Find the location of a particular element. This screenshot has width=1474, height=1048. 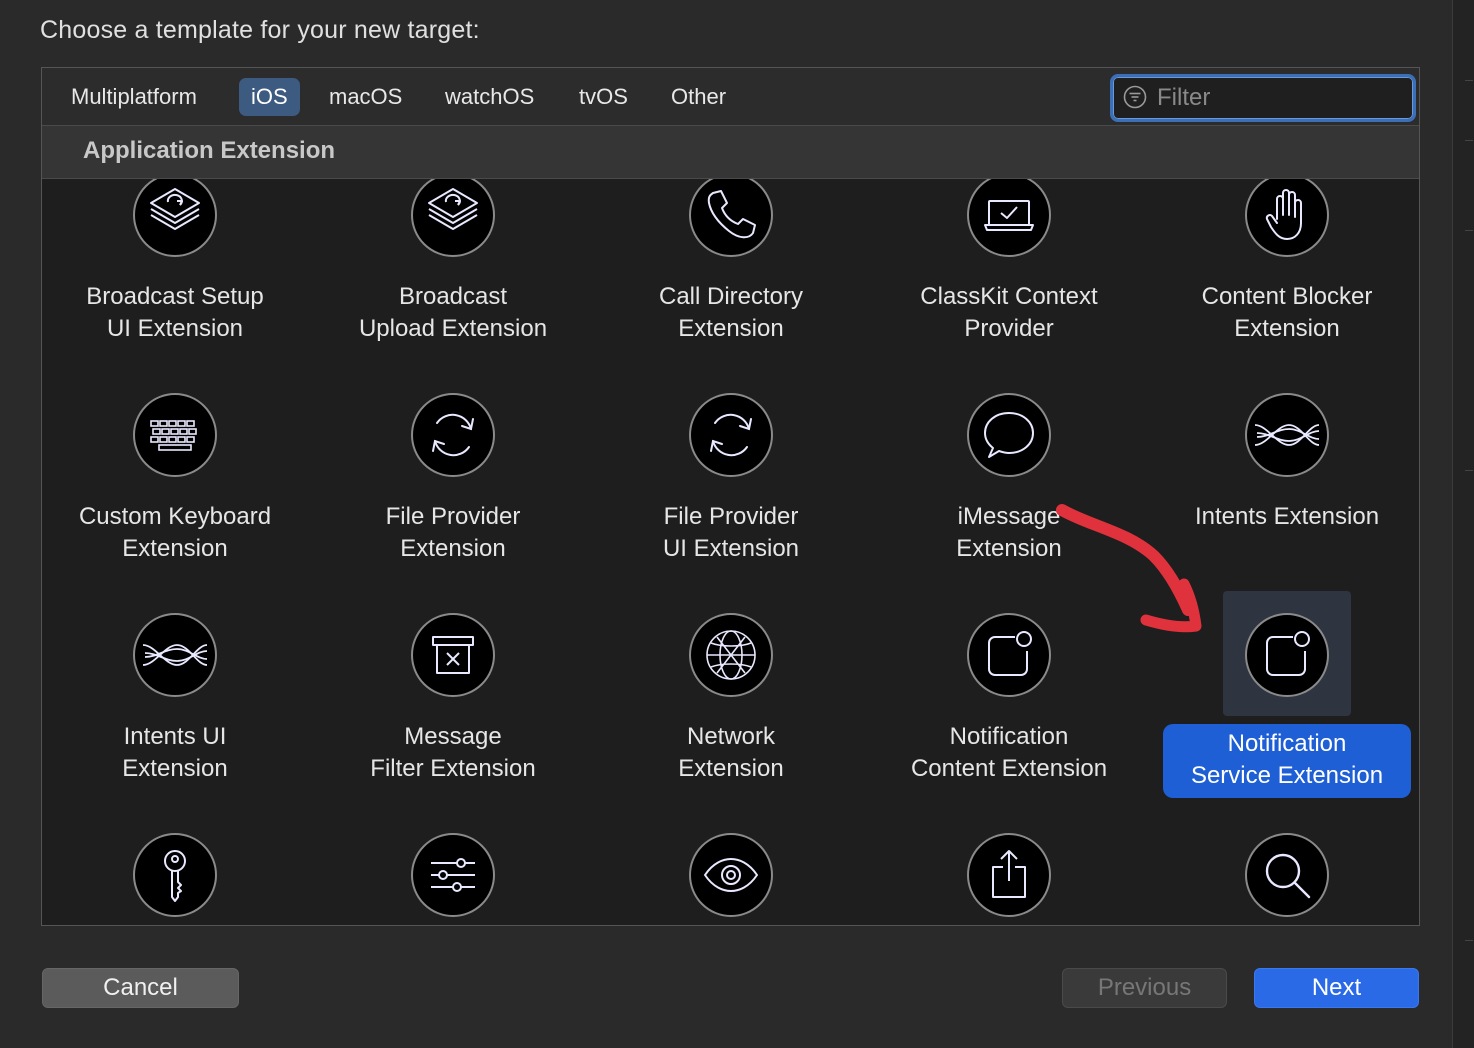

phone-icon is located at coordinates (731, 214).